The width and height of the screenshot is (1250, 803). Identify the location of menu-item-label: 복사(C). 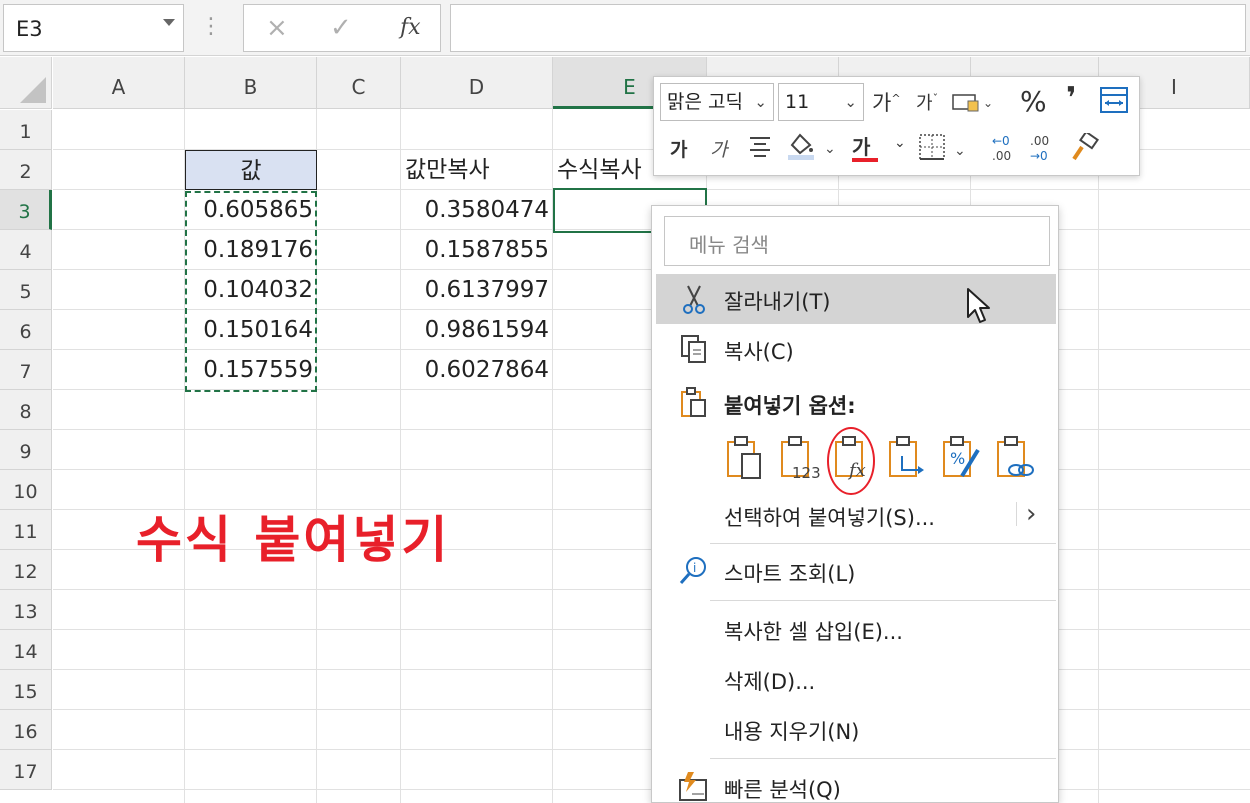
(759, 352).